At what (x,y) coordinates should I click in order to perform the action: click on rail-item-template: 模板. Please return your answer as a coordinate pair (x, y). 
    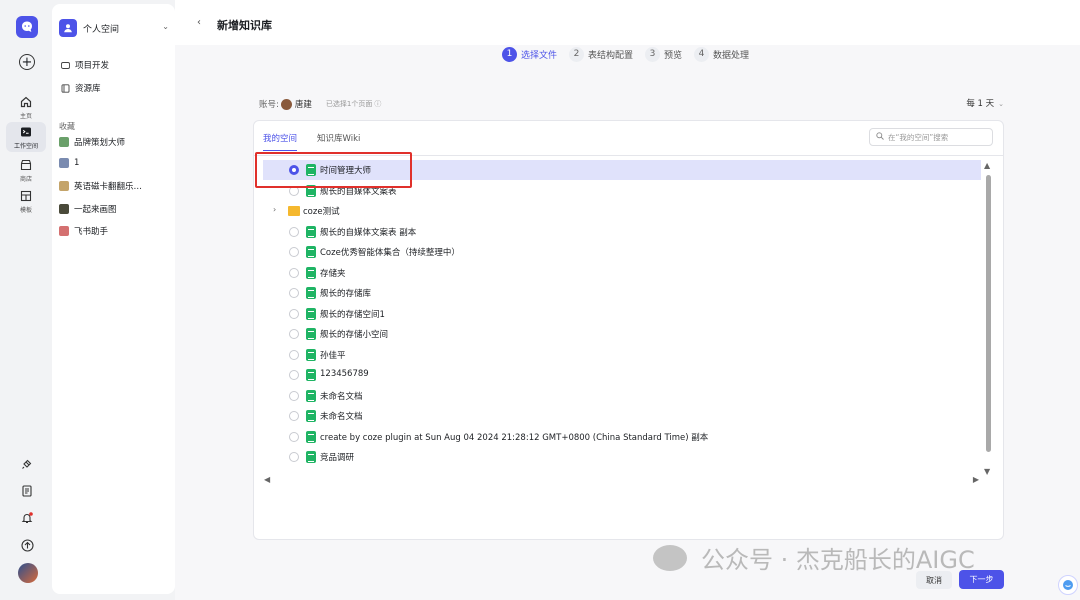
    Looking at the image, I should click on (26, 201).